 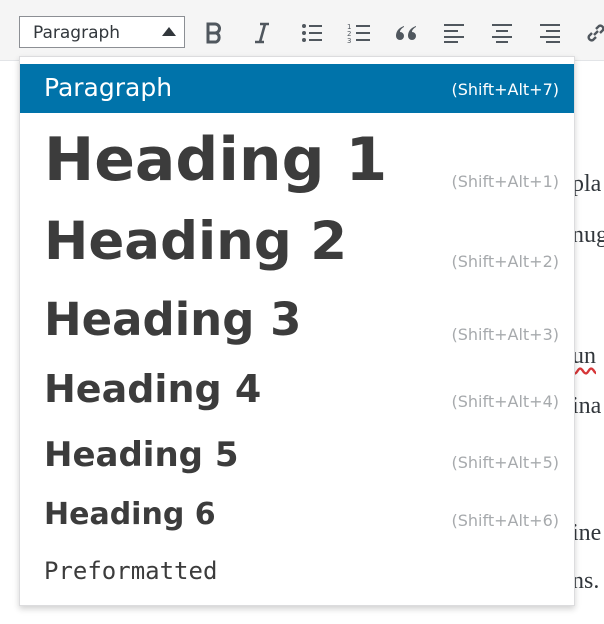 I want to click on editor-text-fragment: ina, so click(x=587, y=406).